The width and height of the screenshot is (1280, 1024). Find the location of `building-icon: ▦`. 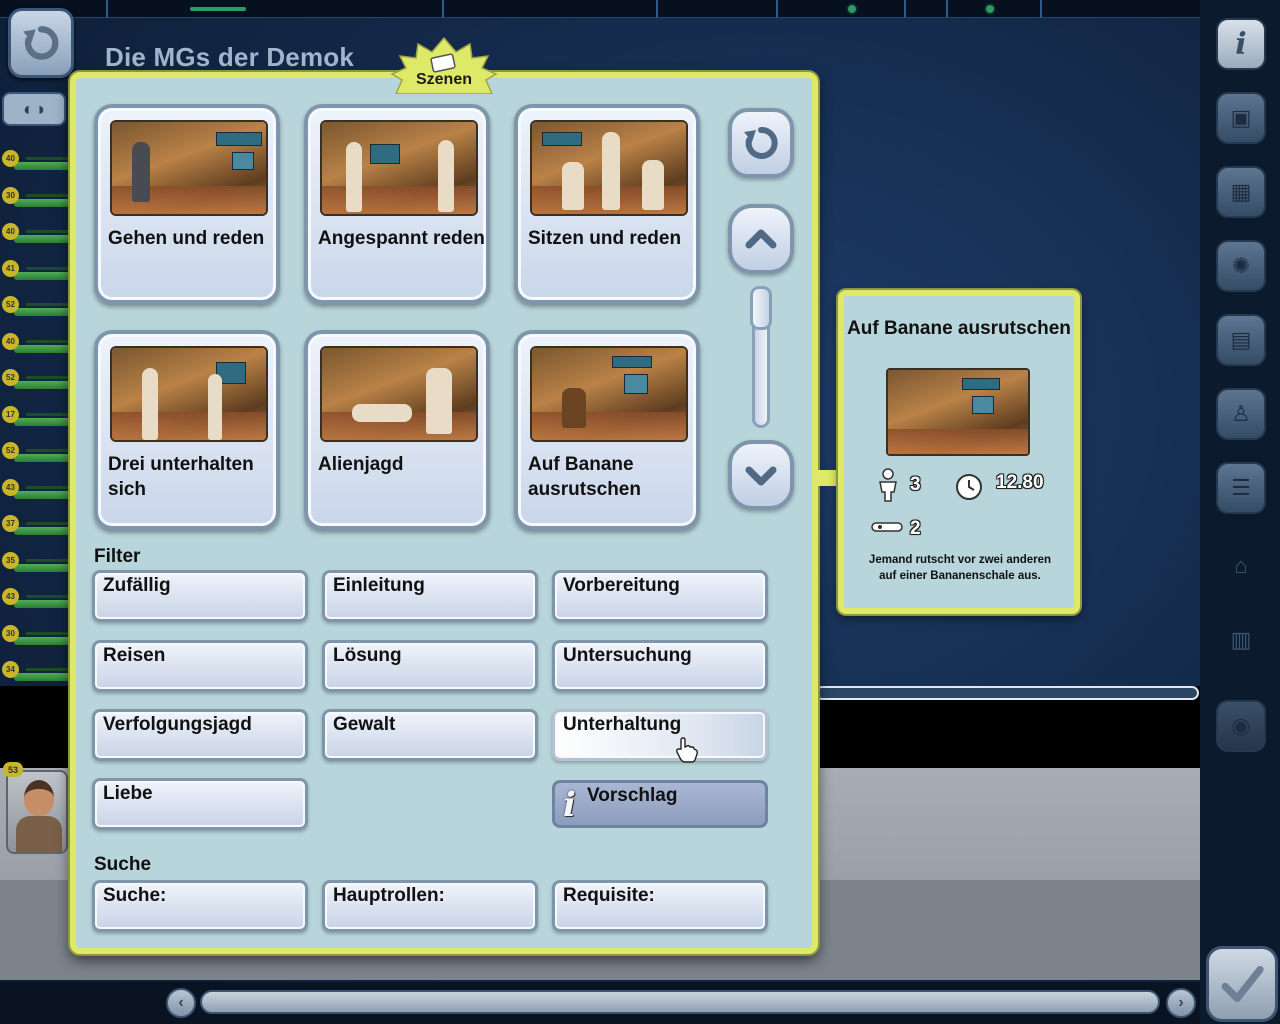

building-icon: ▦ is located at coordinates (1241, 191).